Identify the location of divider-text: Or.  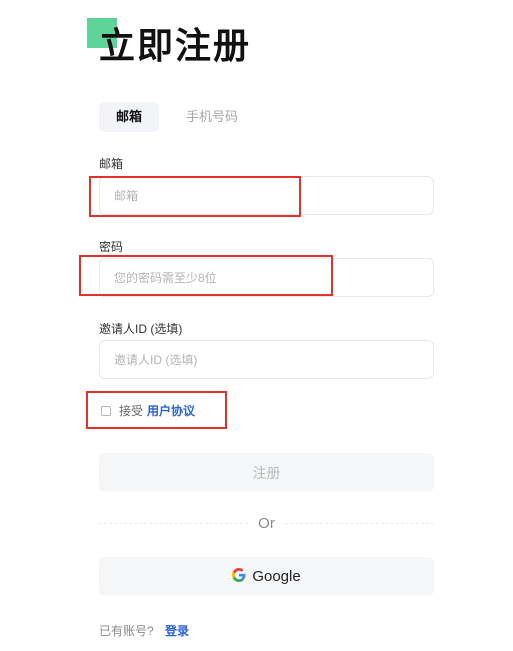
(266, 523).